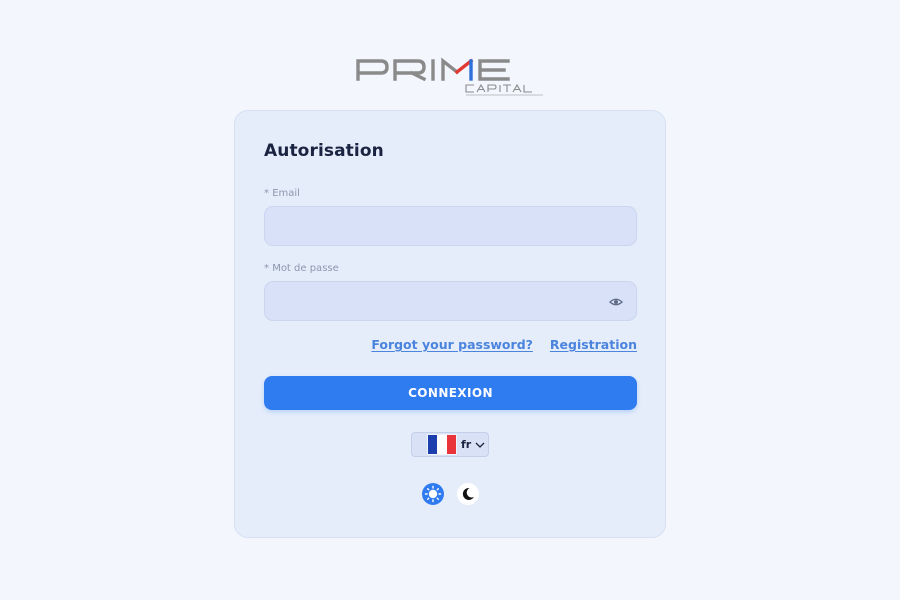  What do you see at coordinates (466, 444) in the screenshot?
I see `language-code: fr` at bounding box center [466, 444].